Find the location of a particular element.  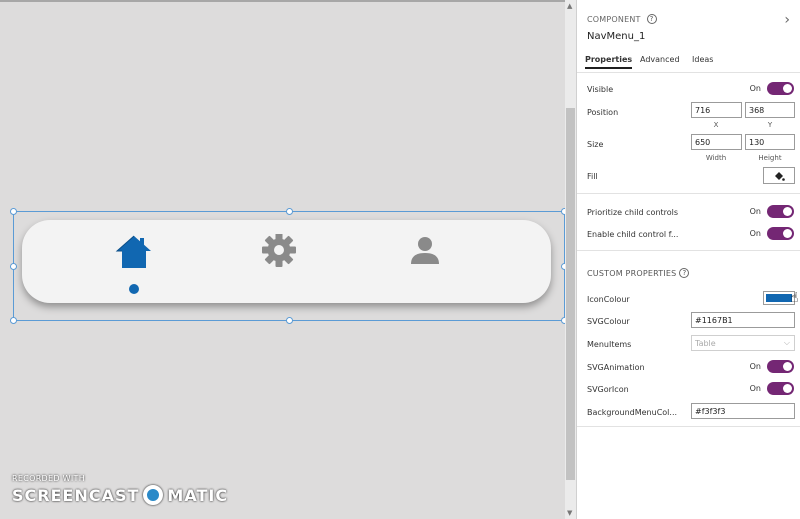

scroll-up-icon: ▲ is located at coordinates (569, 6).